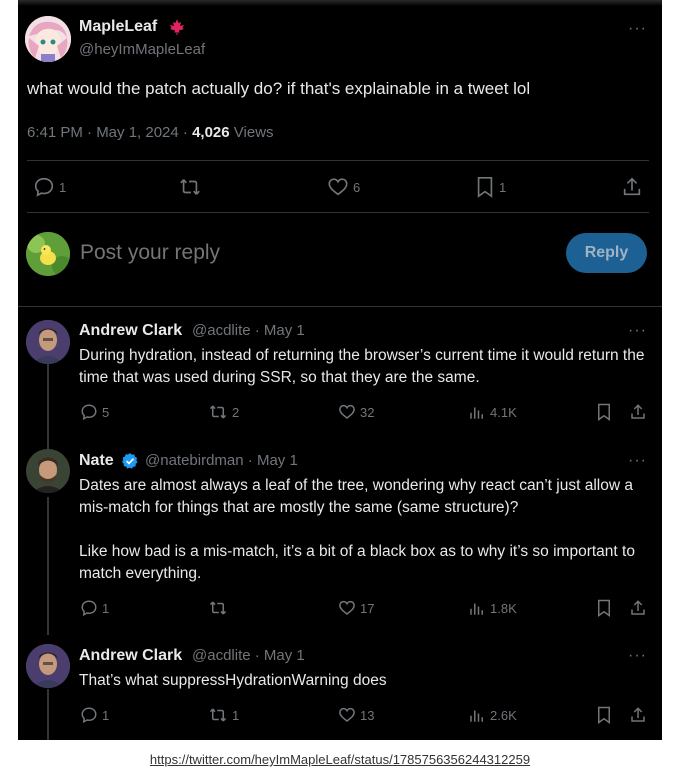 The height and width of the screenshot is (770, 680). I want to click on views-count: 1.8K, so click(503, 608).